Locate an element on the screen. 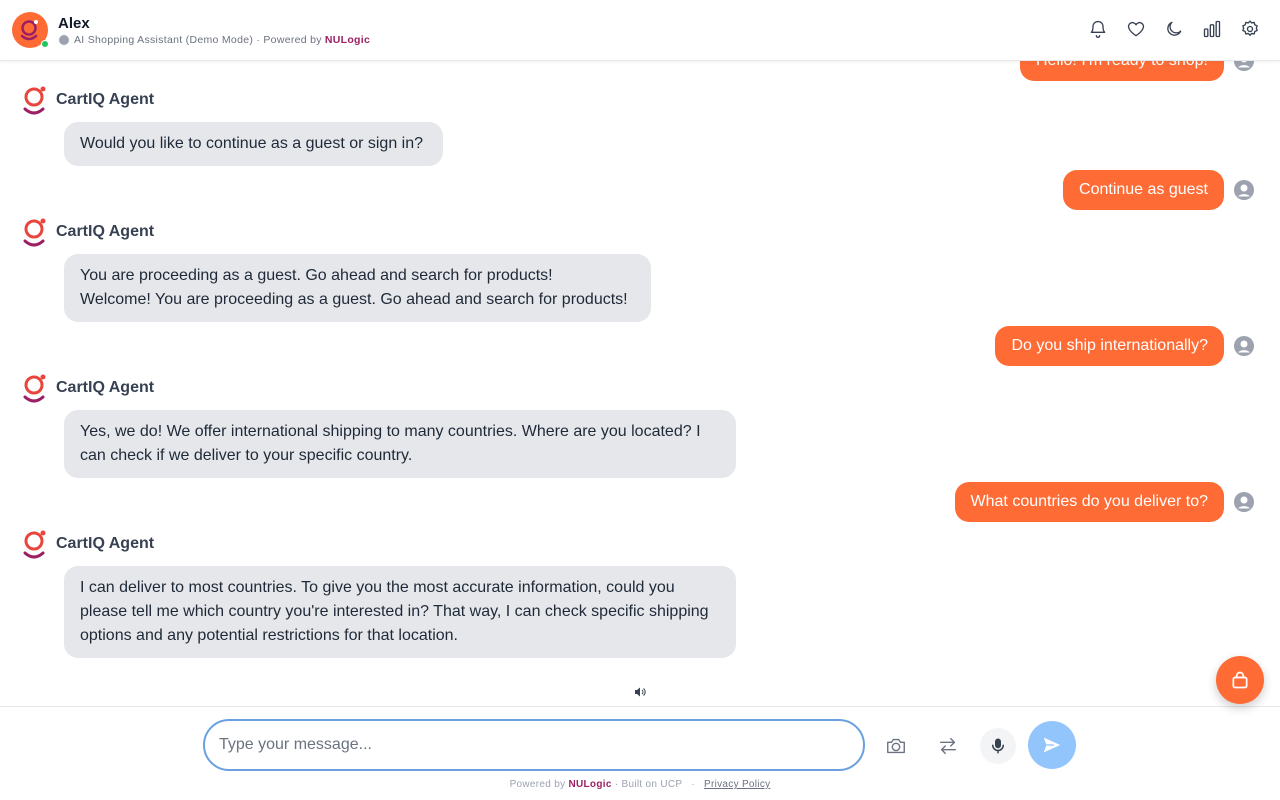  user-message-bubble: Continue as guest is located at coordinates (1143, 190).